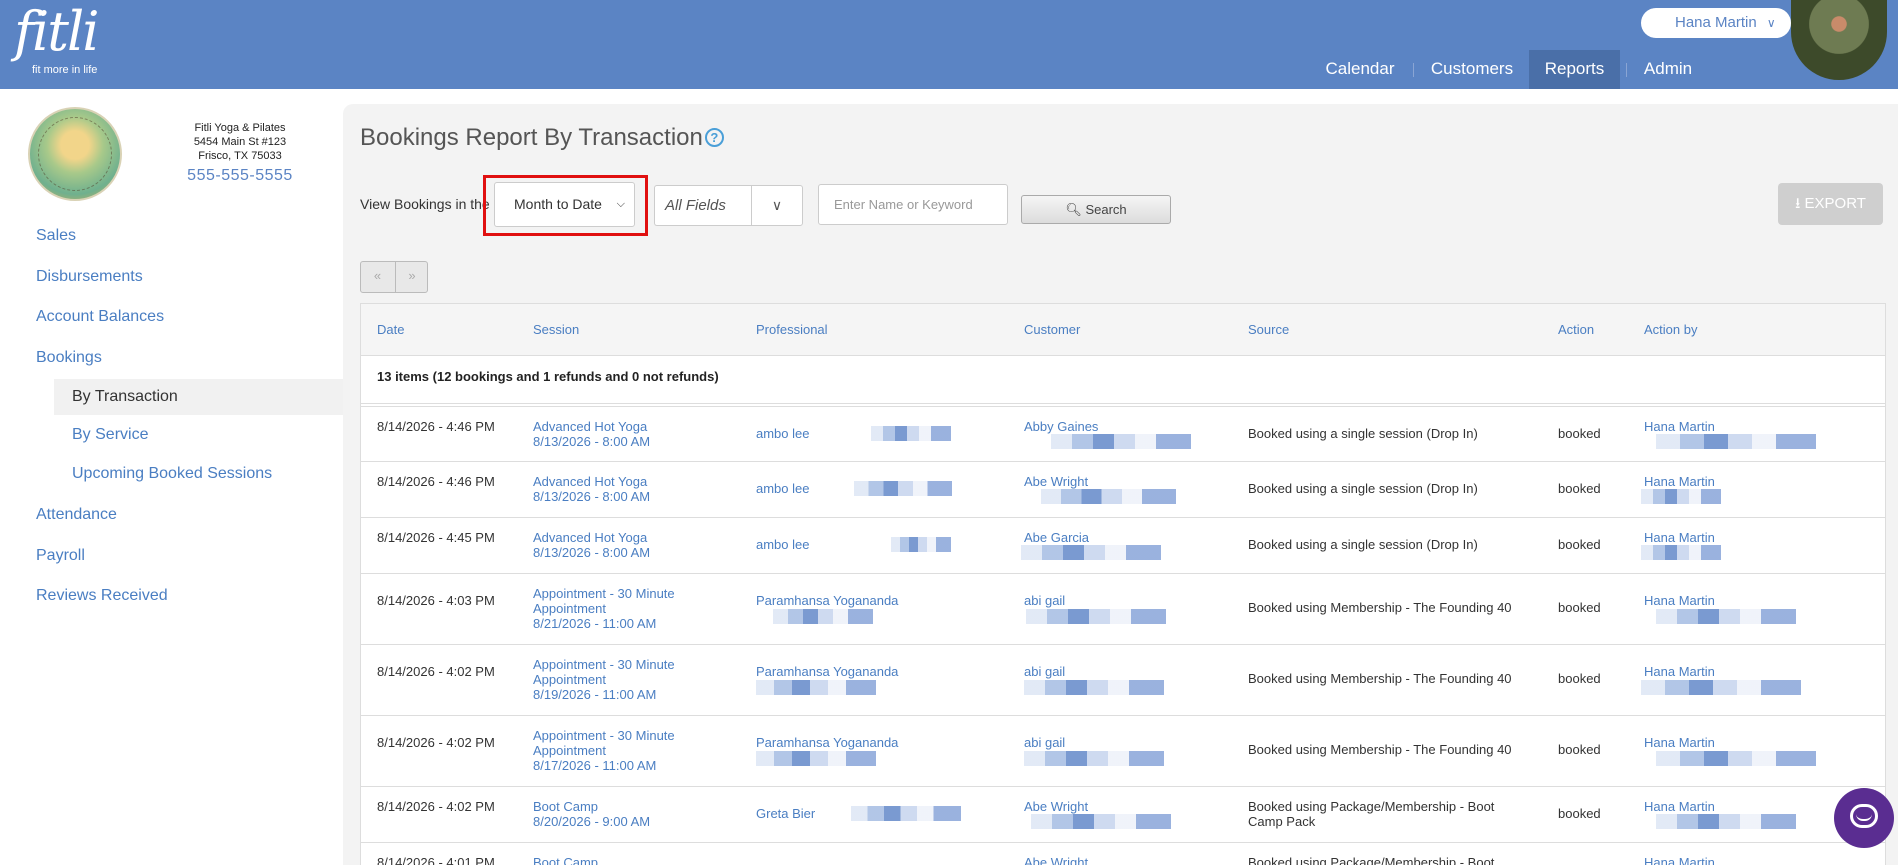  I want to click on chat-icon, so click(1864, 818).